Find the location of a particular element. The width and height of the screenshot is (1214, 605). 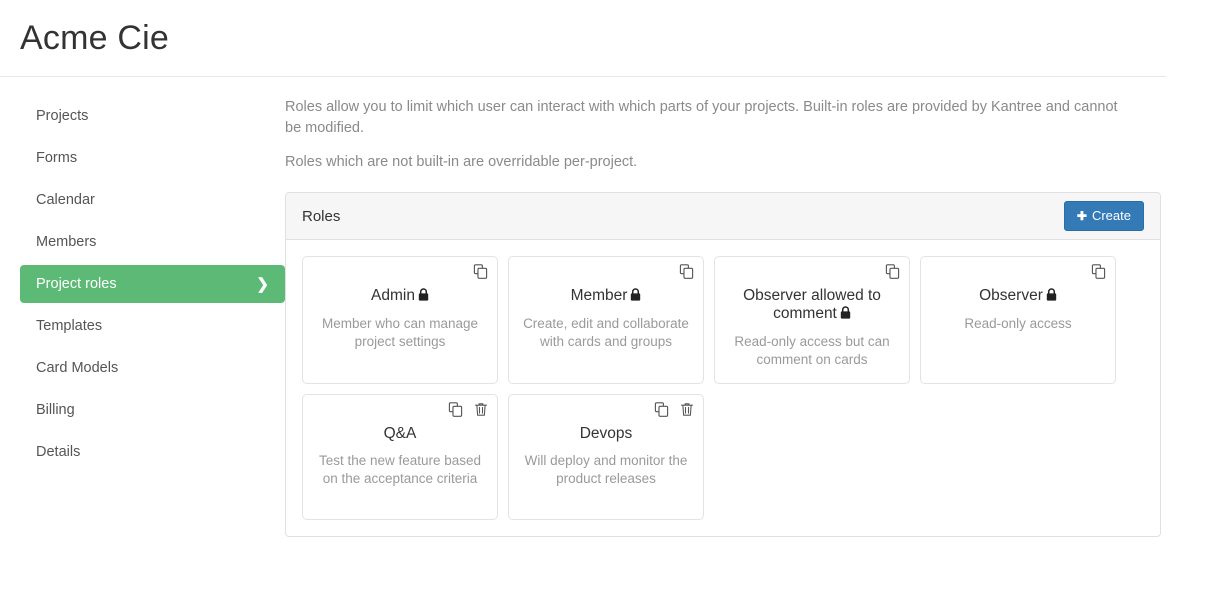

page-title: Acme Cie is located at coordinates (94, 38).